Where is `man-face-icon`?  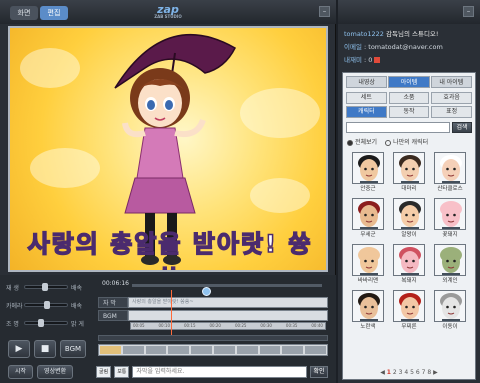
man-face-icon is located at coordinates (368, 168).